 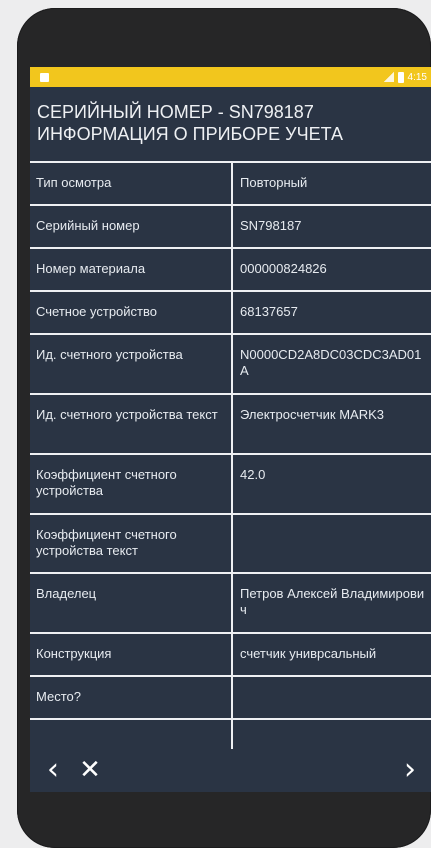 I want to click on row-label: Серийный номер, so click(x=131, y=226).